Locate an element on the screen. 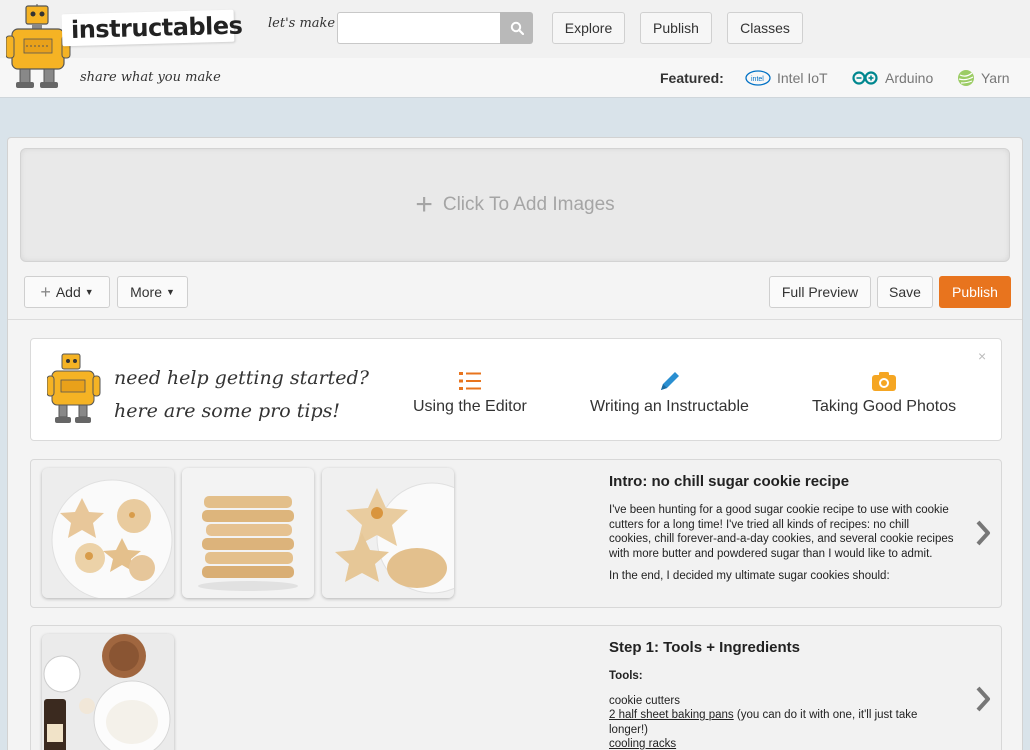  cooling-racks-link: cooling racks is located at coordinates (642, 744).